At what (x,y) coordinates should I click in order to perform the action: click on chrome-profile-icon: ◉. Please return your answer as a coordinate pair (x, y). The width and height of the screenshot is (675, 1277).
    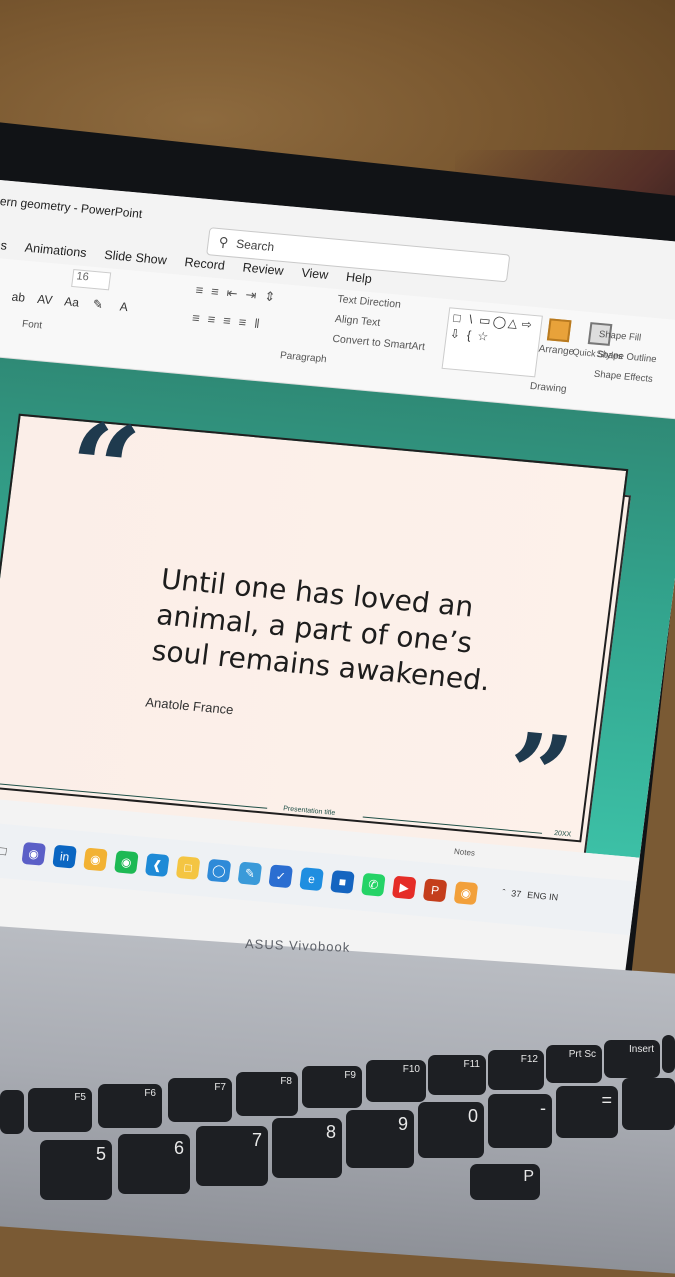
    Looking at the image, I should click on (466, 893).